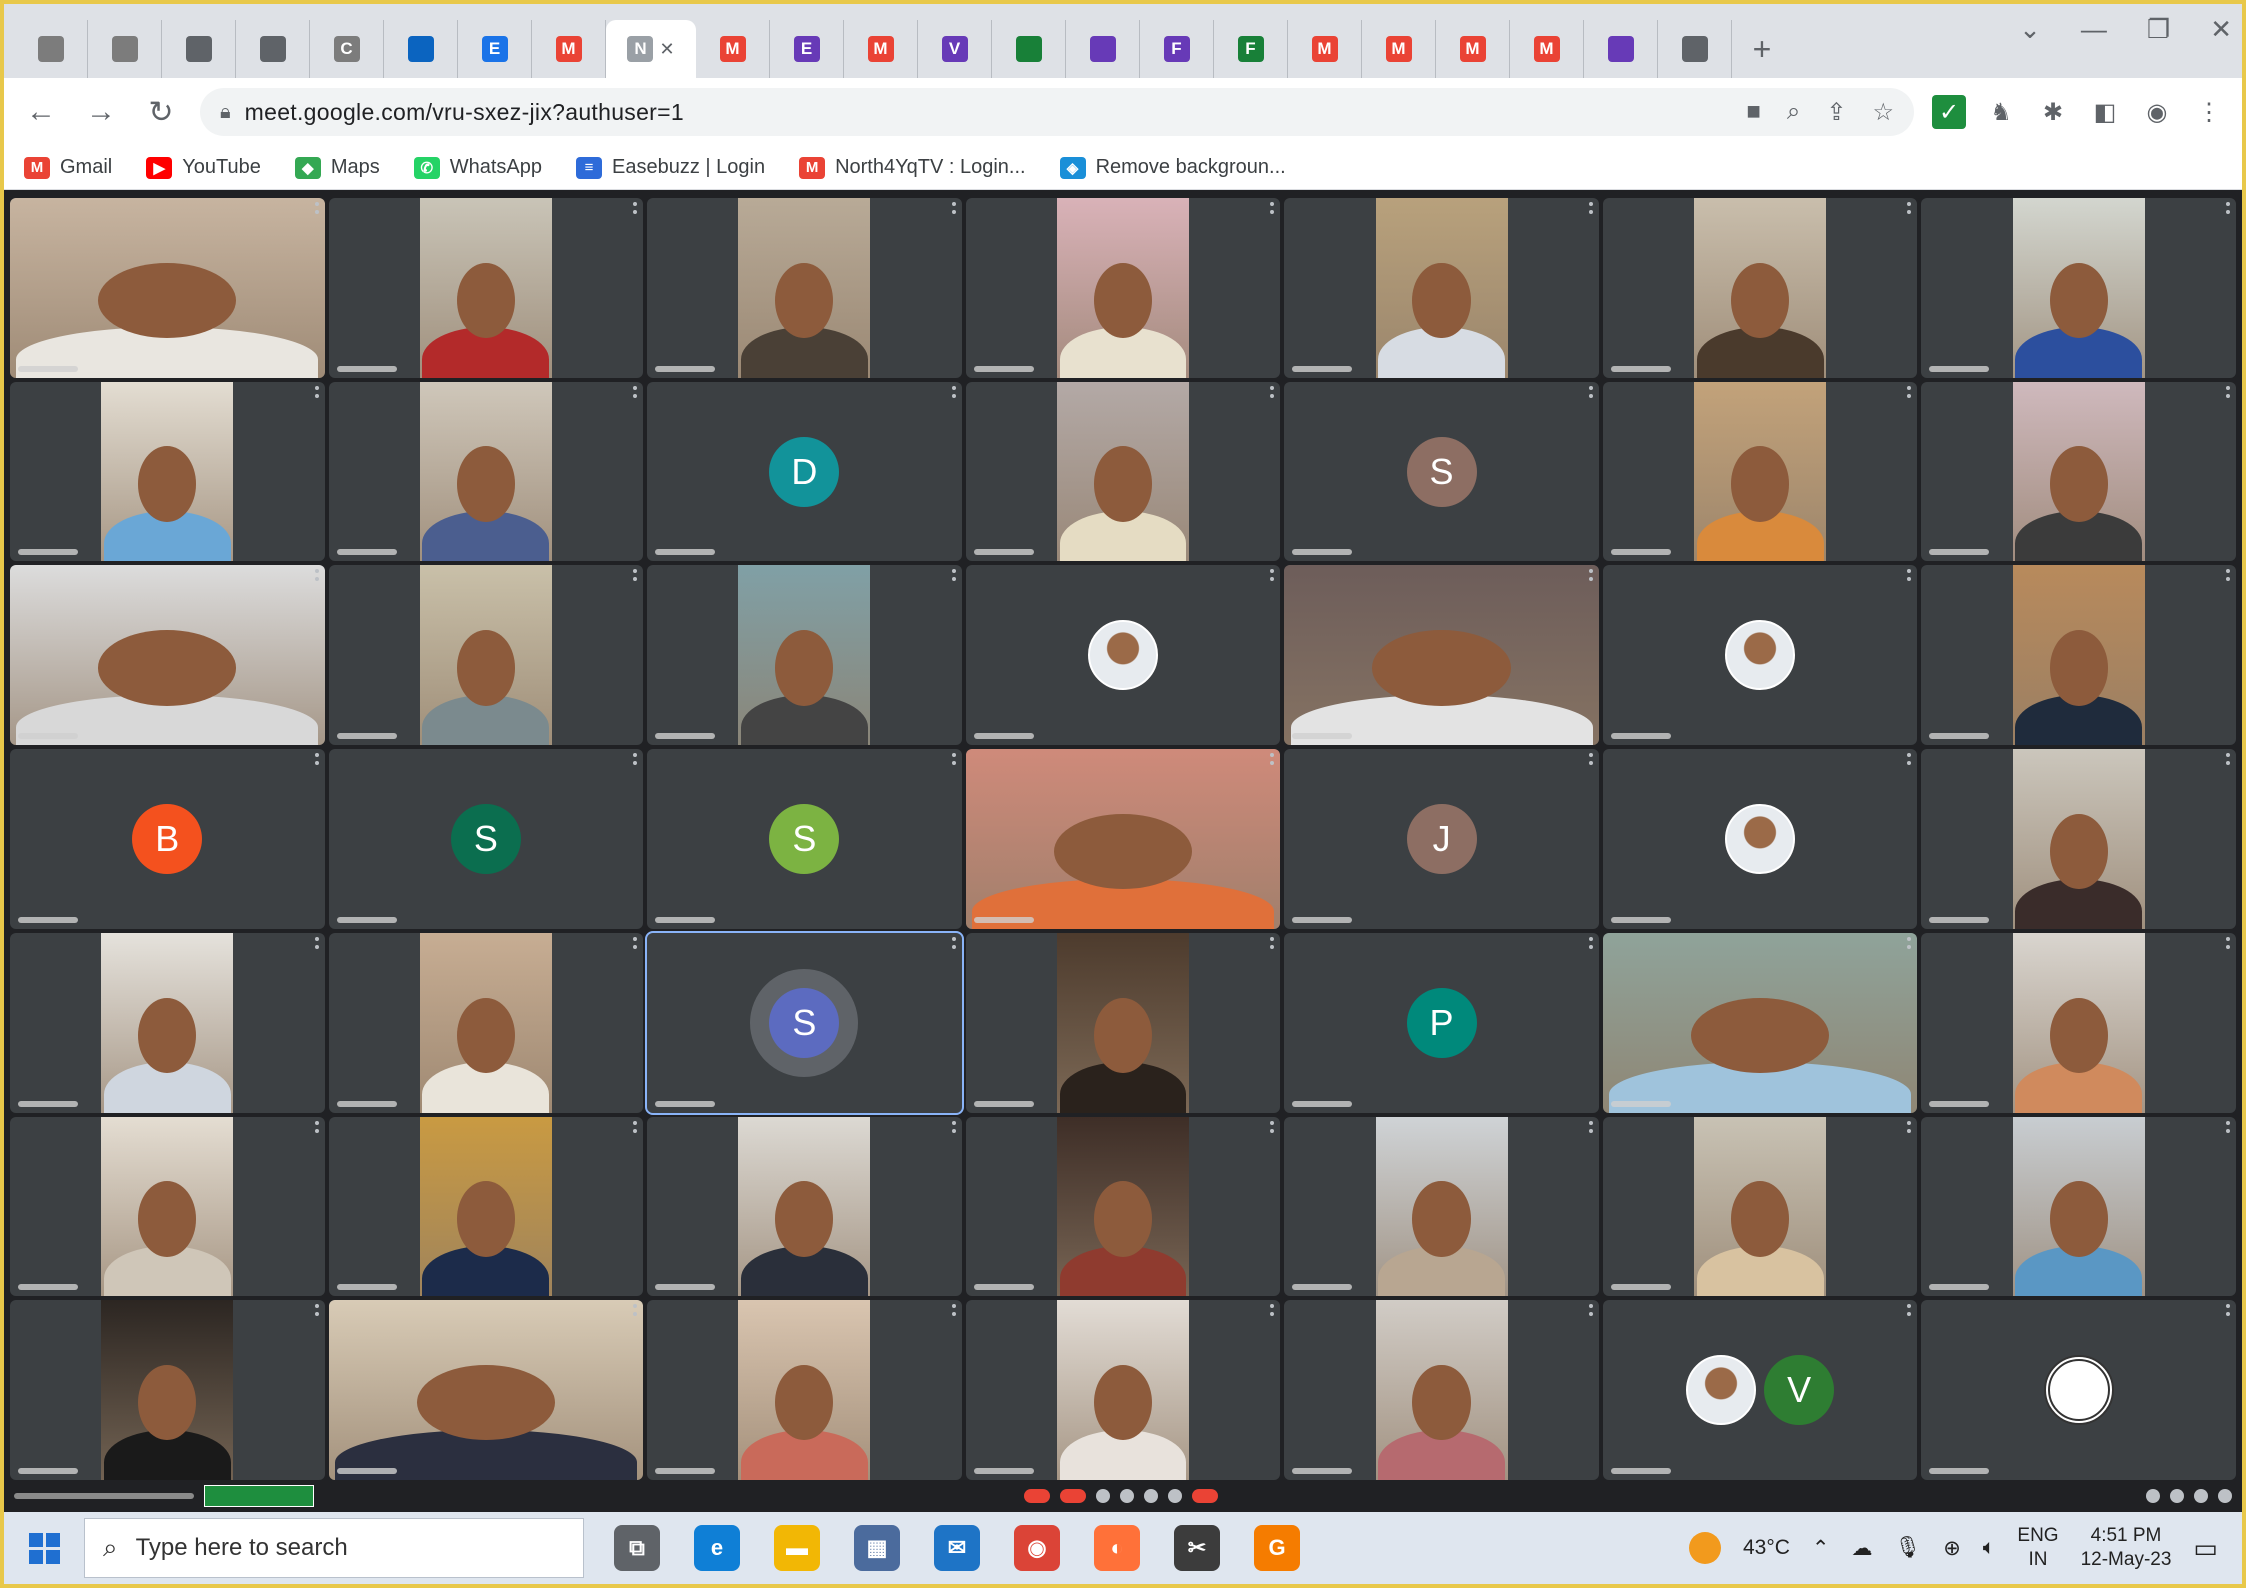  I want to click on participant-tile: D, so click(804, 471).